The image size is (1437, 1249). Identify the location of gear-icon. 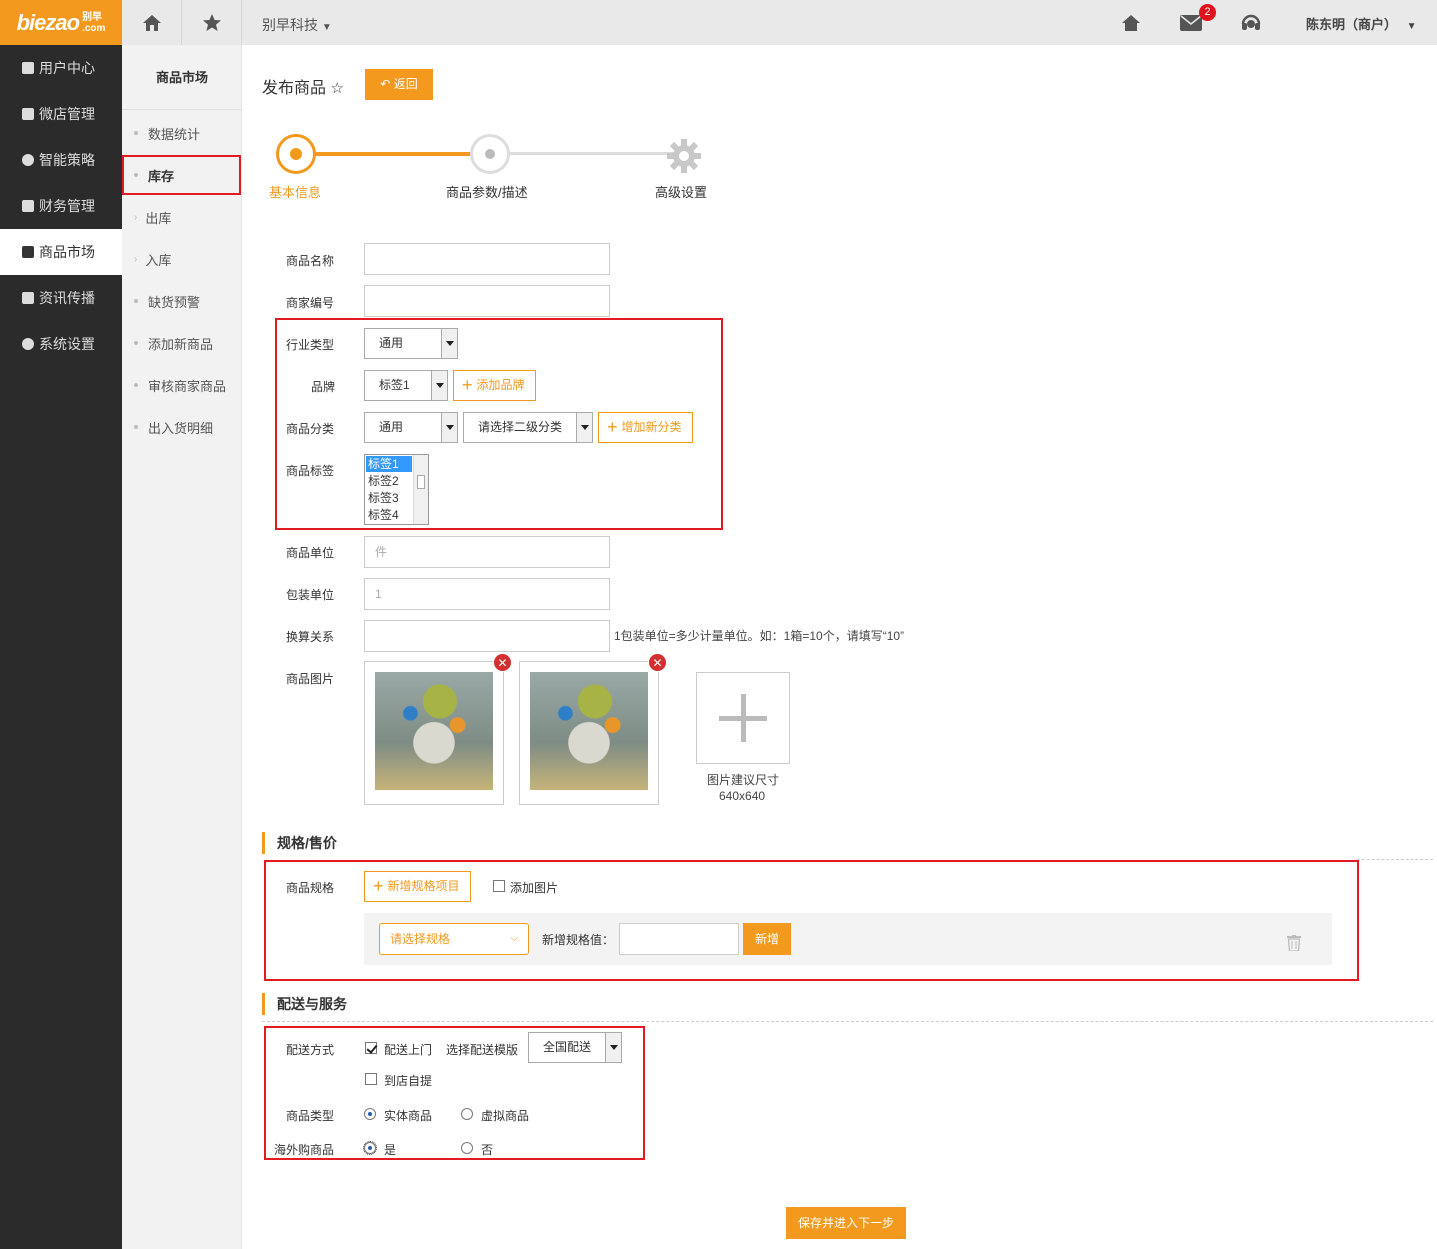
(684, 156).